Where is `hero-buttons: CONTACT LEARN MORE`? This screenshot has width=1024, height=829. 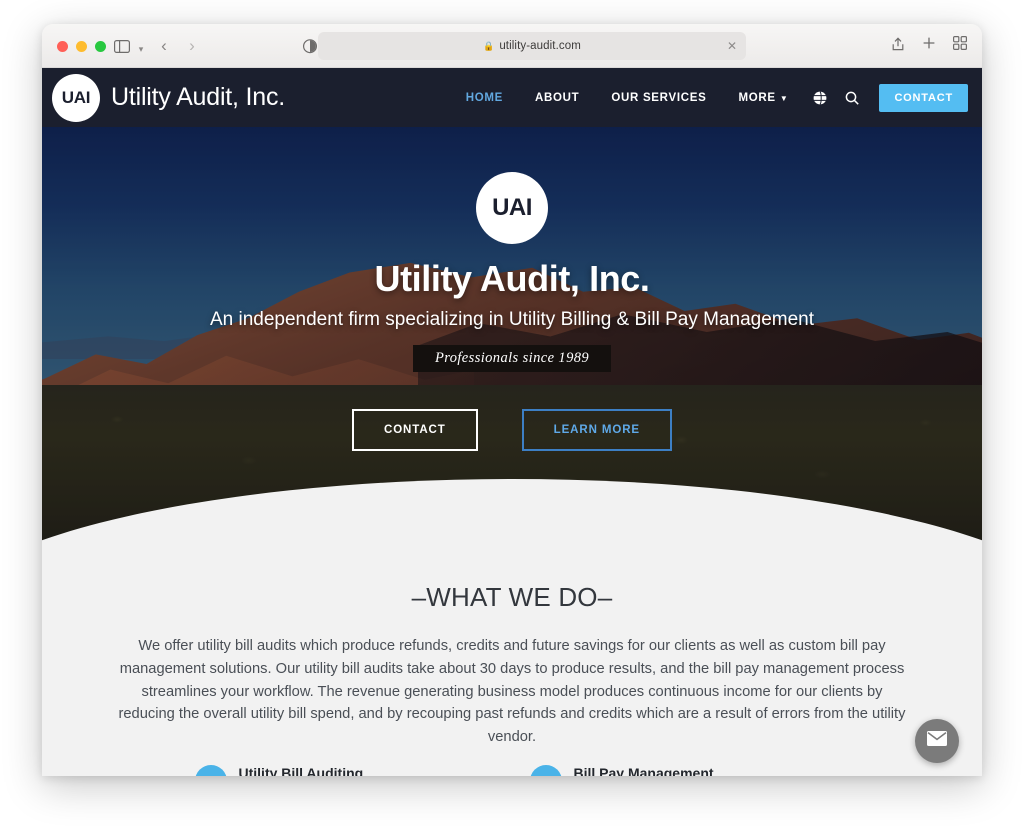 hero-buttons: CONTACT LEARN MORE is located at coordinates (512, 430).